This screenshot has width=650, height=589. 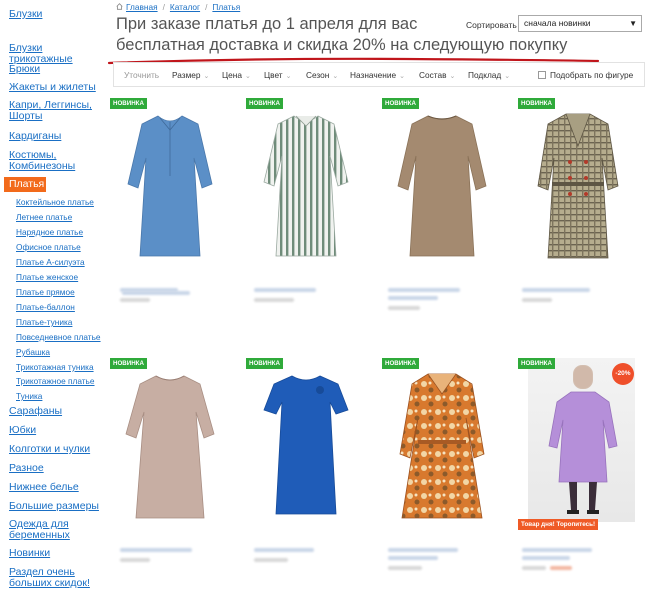 What do you see at coordinates (267, 24) in the screenshot?
I see `promo-line-1: При заказе платья до 1 апреля для вас` at bounding box center [267, 24].